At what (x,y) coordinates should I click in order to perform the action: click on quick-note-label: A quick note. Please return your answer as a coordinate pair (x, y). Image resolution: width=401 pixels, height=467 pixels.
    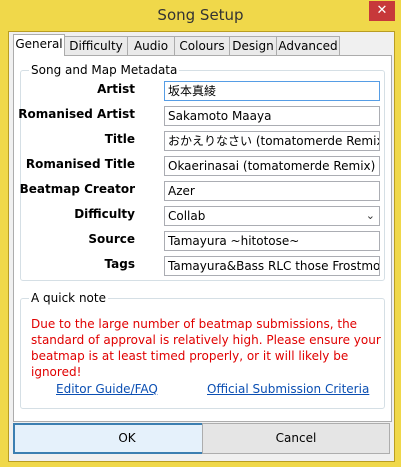
    Looking at the image, I should click on (68, 298).